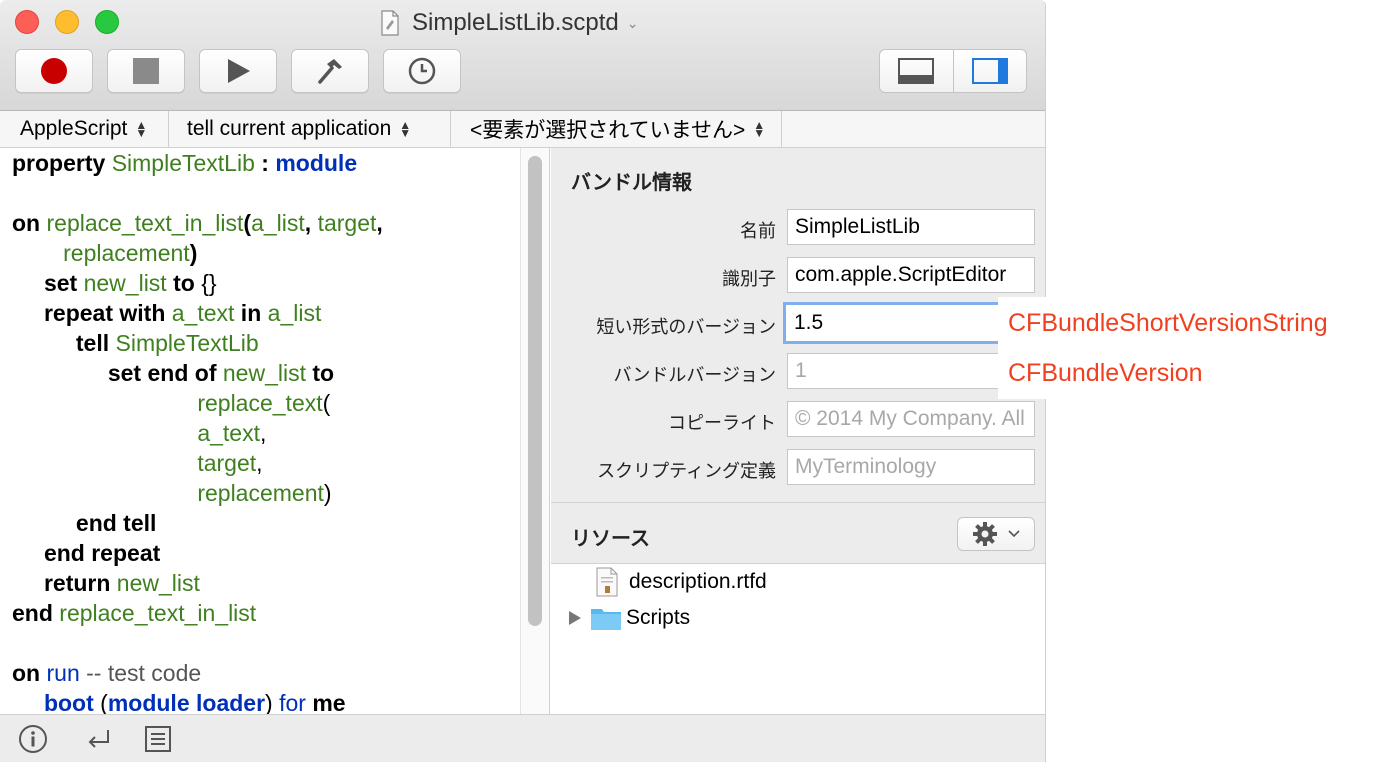  I want to click on code-line: end tell, so click(197, 523).